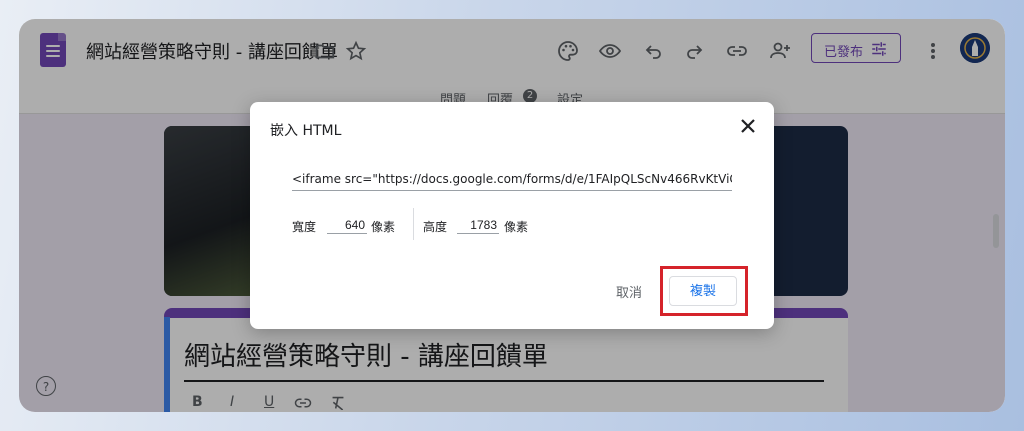 The image size is (1024, 431). What do you see at coordinates (629, 291) in the screenshot?
I see `cancel-button: 取消` at bounding box center [629, 291].